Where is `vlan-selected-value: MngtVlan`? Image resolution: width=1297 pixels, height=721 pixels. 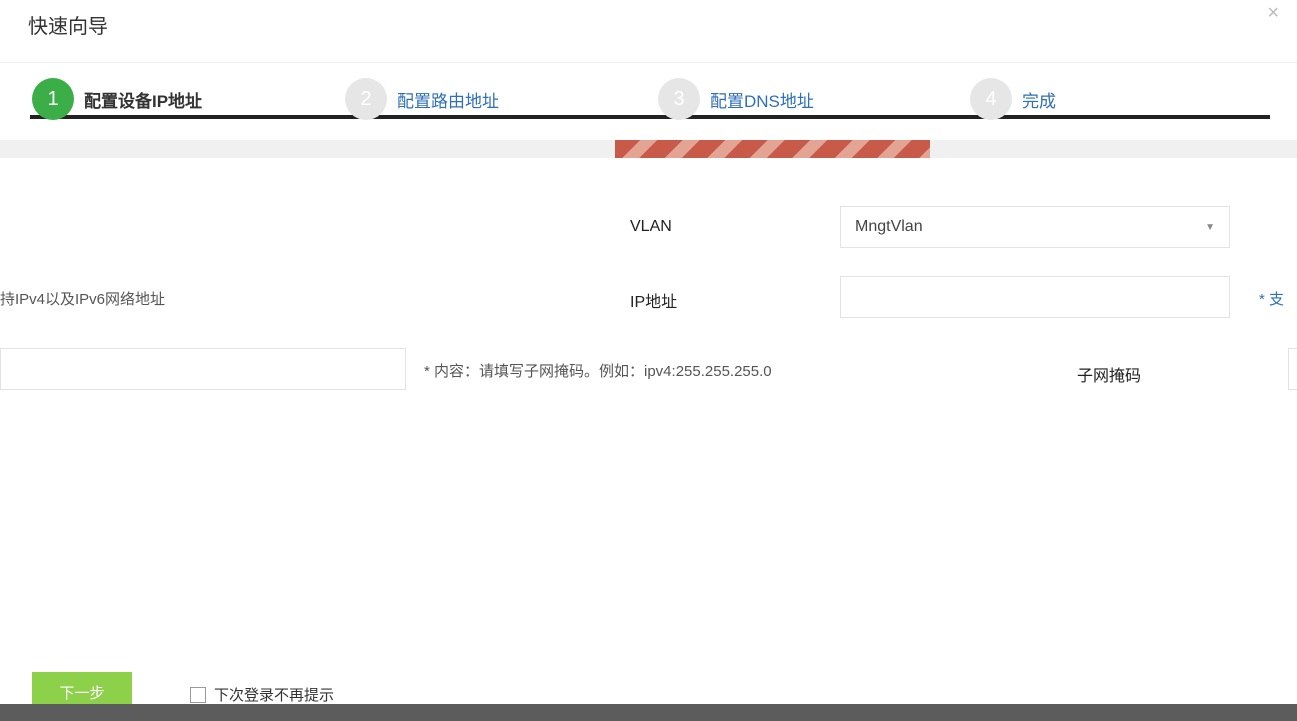 vlan-selected-value: MngtVlan is located at coordinates (889, 226).